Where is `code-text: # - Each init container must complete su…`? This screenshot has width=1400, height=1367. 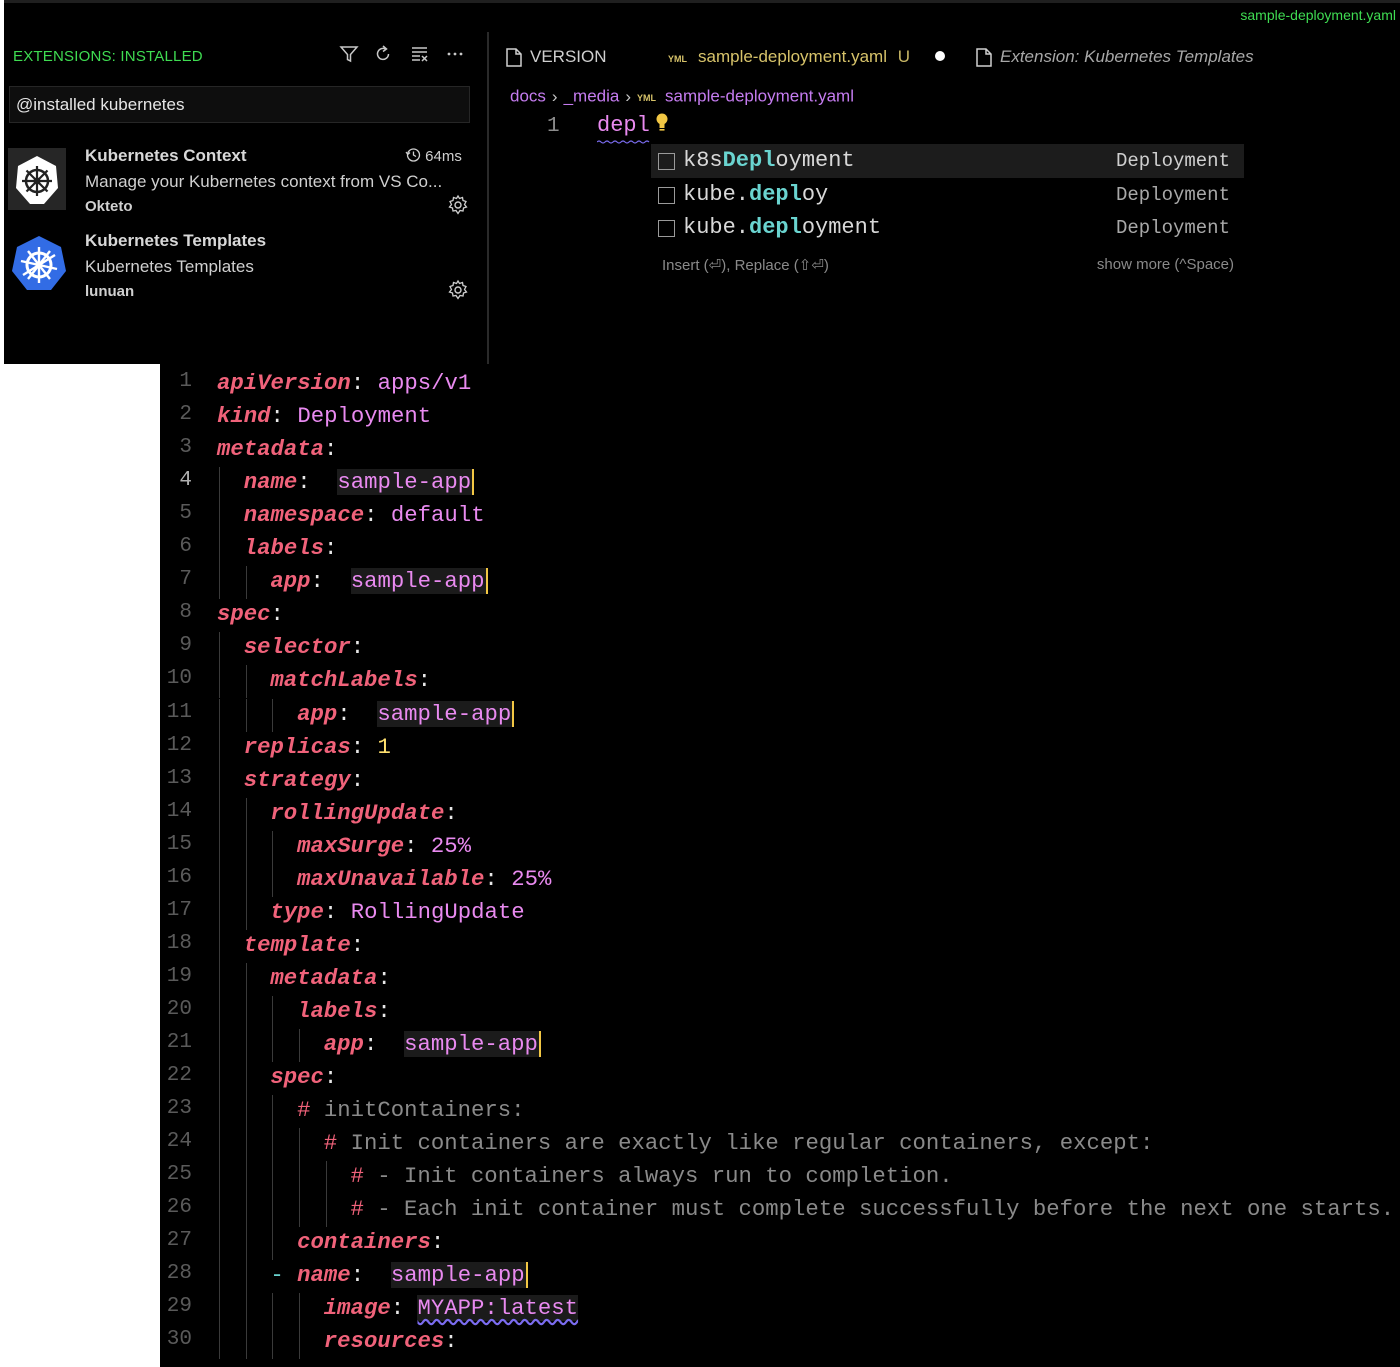
code-text: # - Each init container must complete su… is located at coordinates (873, 1209).